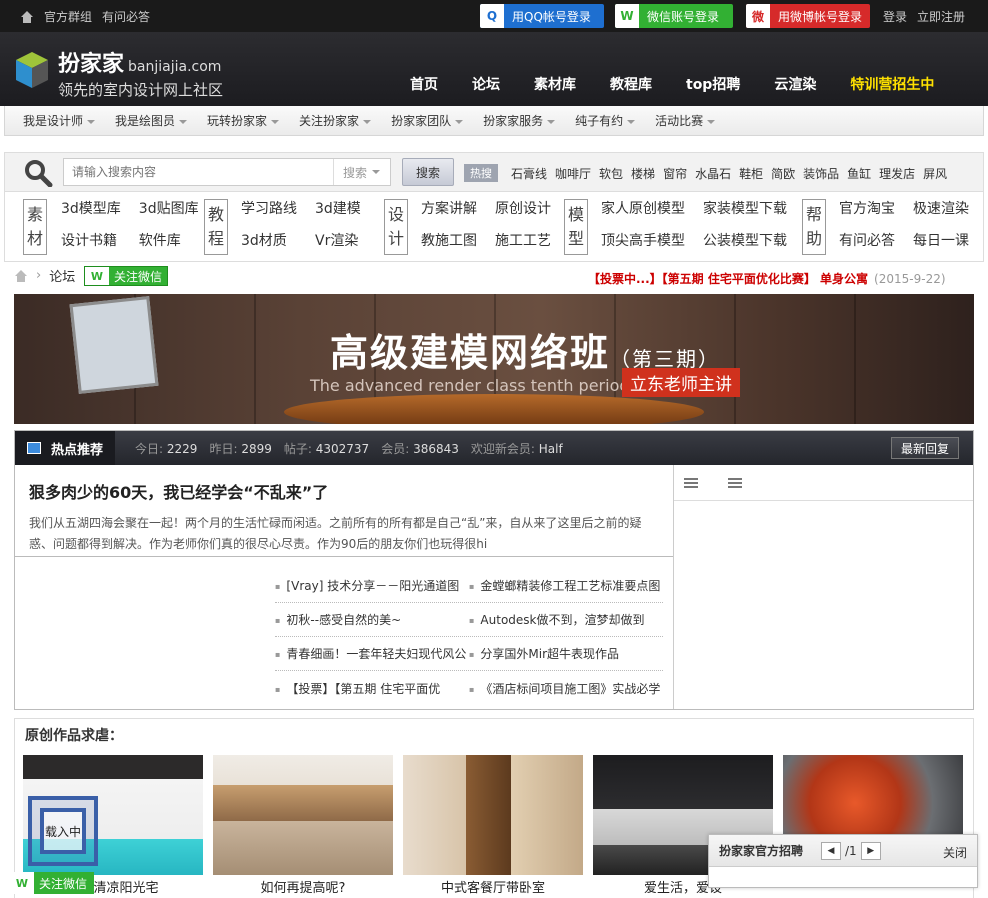  I want to click on list-item: 分享国外Mir超牛表现作品, so click(566, 653).